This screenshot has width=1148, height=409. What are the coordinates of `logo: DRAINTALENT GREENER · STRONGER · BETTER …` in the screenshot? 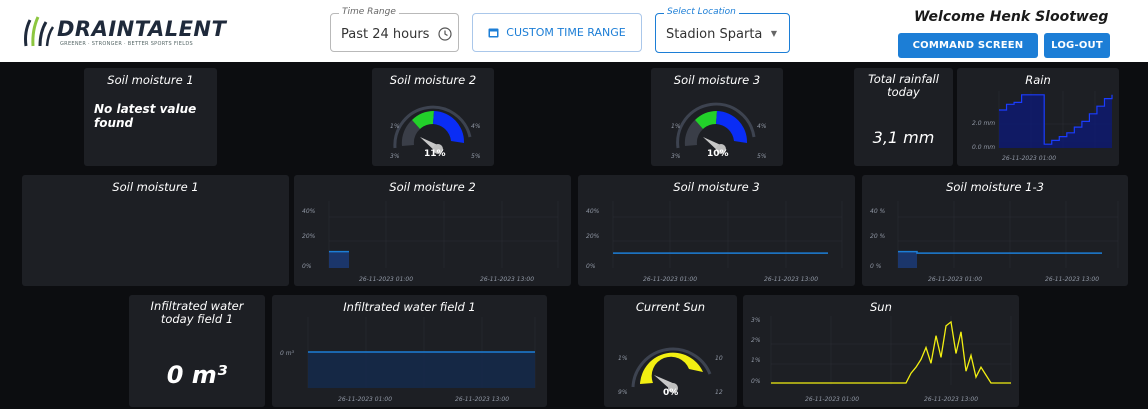 It's located at (127, 33).